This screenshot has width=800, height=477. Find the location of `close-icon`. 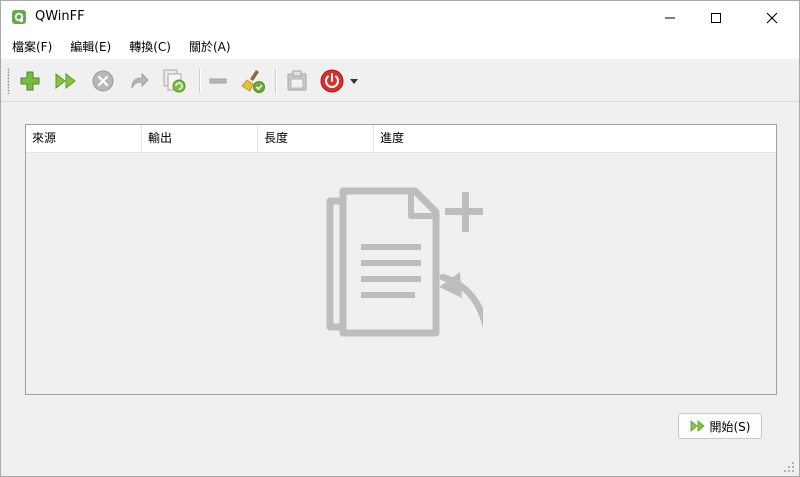

close-icon is located at coordinates (772, 18).